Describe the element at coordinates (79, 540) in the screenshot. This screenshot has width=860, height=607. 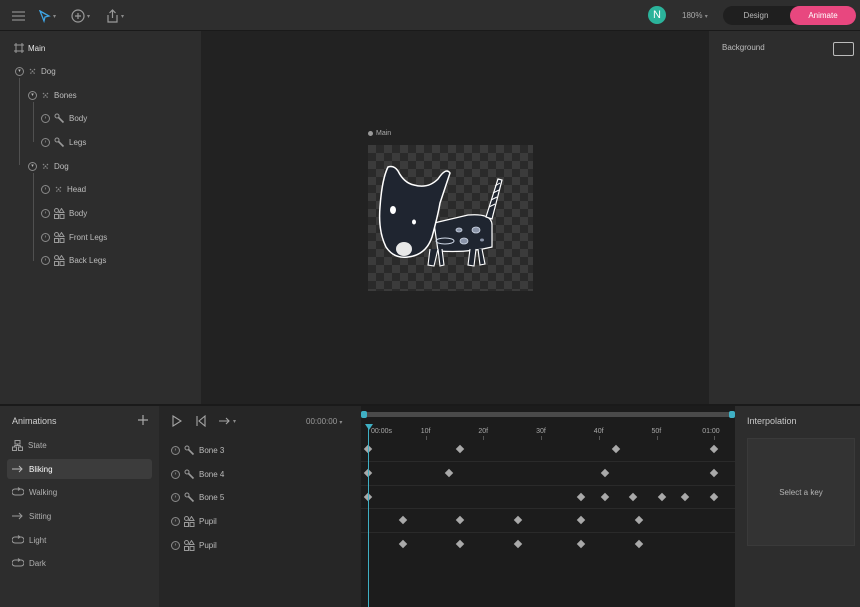
I see `animation-item-light: Light` at that location.